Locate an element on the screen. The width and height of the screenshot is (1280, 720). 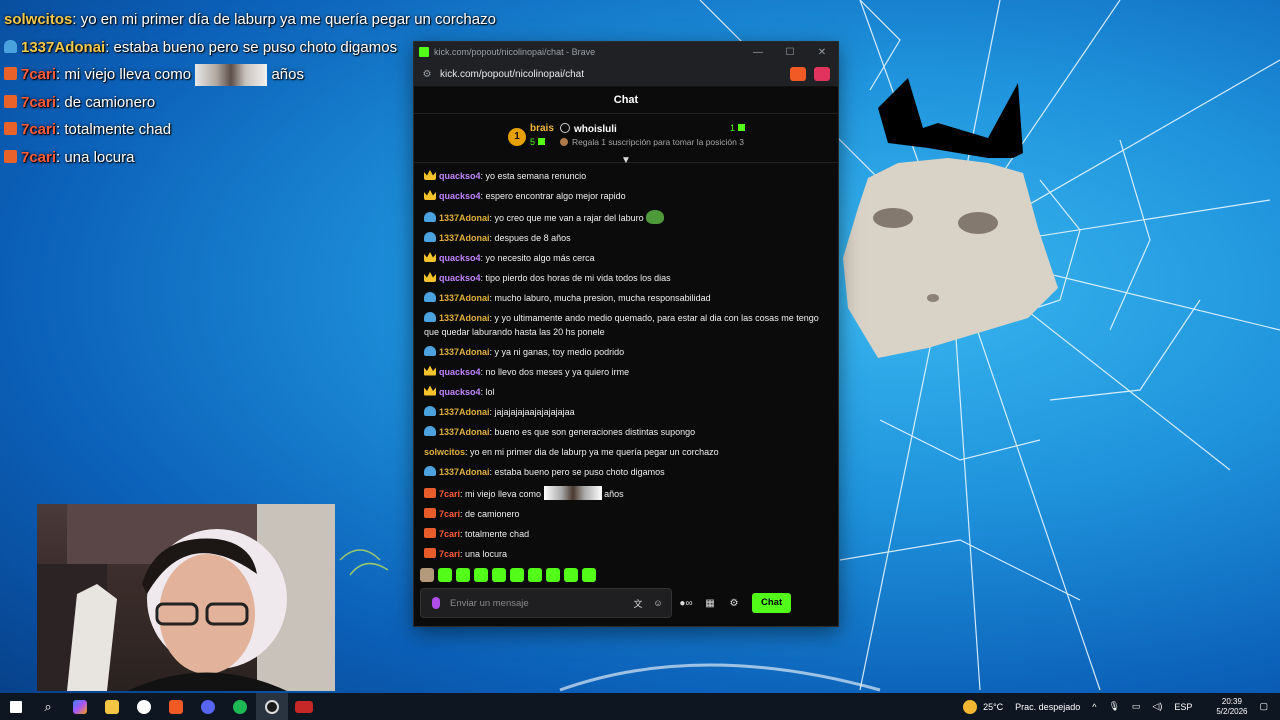
search-button: ⌕ is located at coordinates (48, 706).